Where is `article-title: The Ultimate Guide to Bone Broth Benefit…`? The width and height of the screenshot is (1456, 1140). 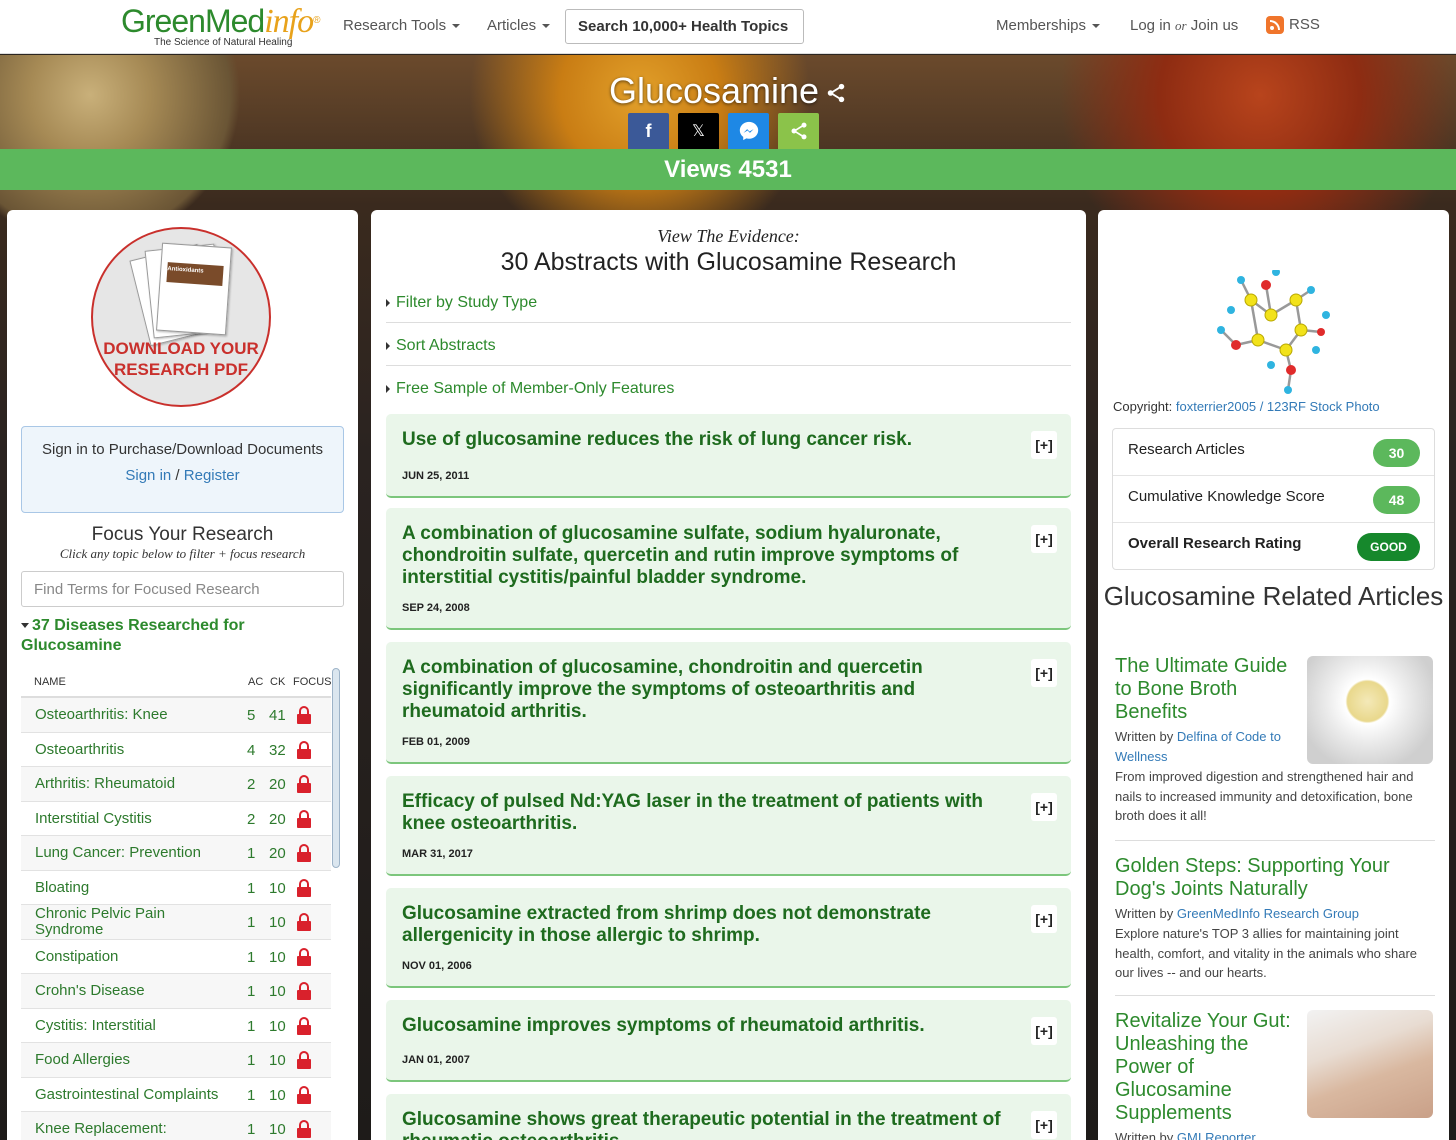
article-title: The Ultimate Guide to Bone Broth Benefit… is located at coordinates (1205, 689).